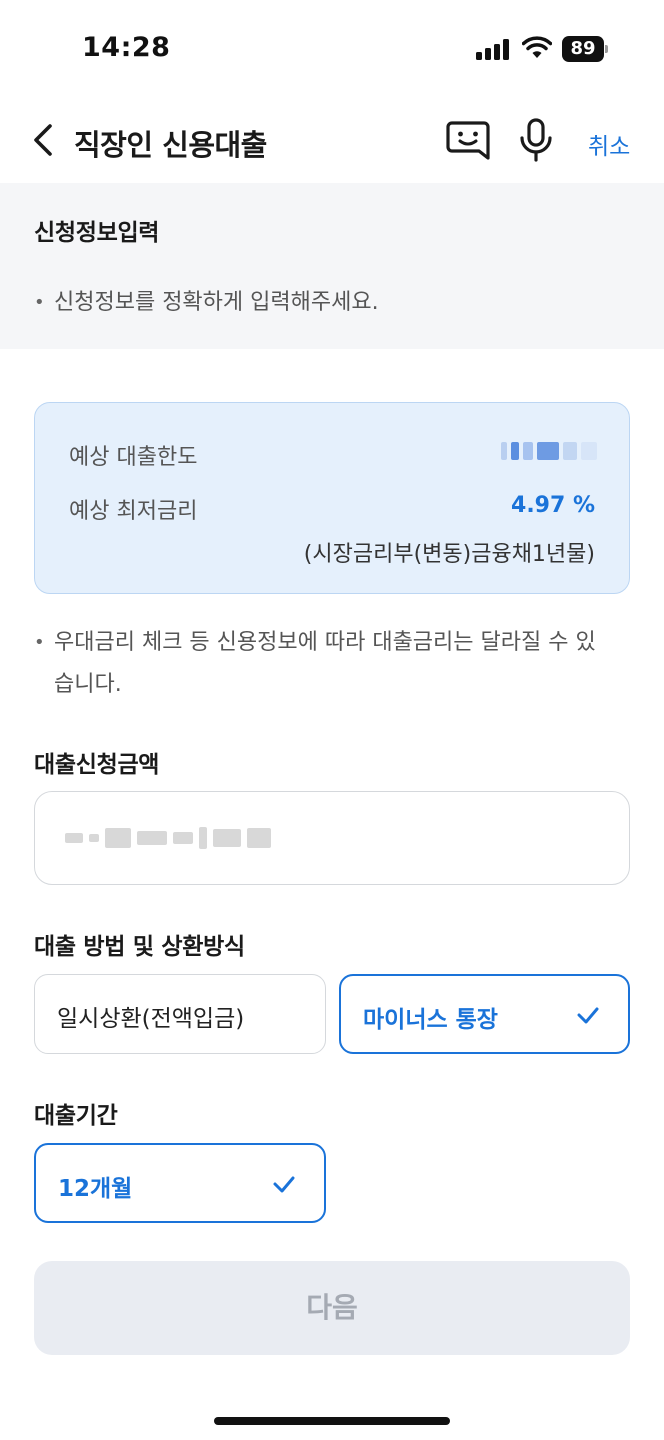  I want to click on section-heading-loan-amount: 대출신청금액, so click(97, 765).